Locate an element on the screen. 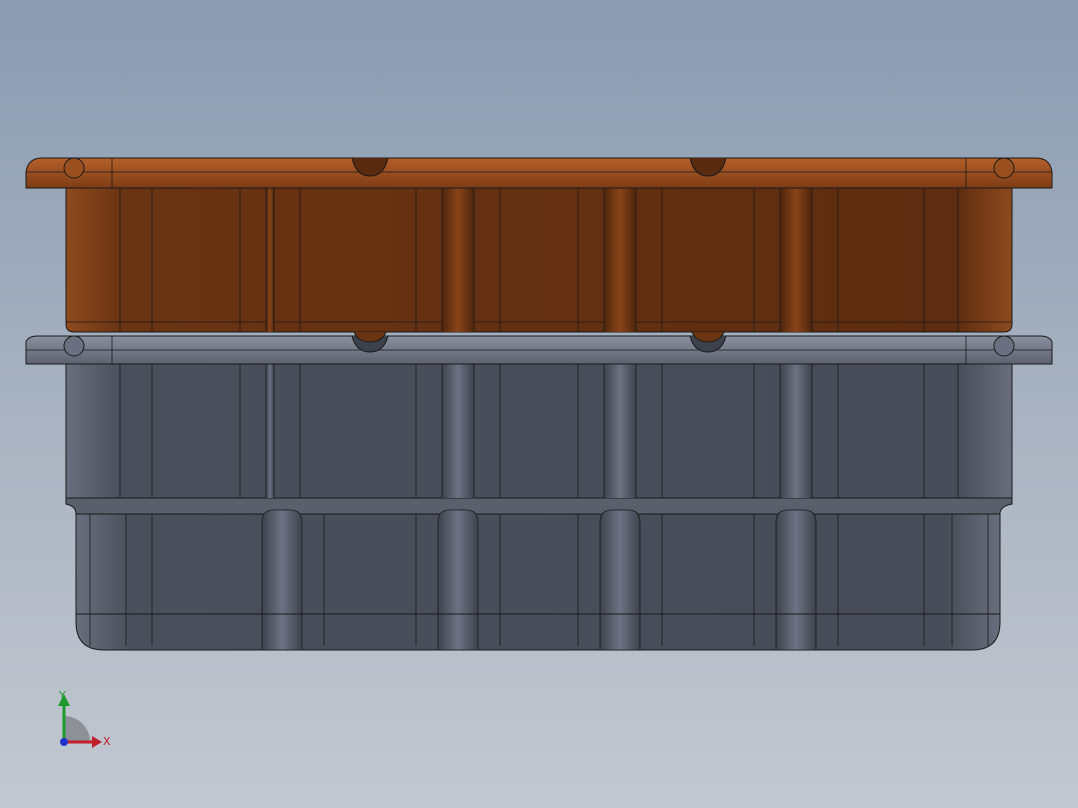 The height and width of the screenshot is (808, 1078). brown-tray-hole-right is located at coordinates (1004, 168).